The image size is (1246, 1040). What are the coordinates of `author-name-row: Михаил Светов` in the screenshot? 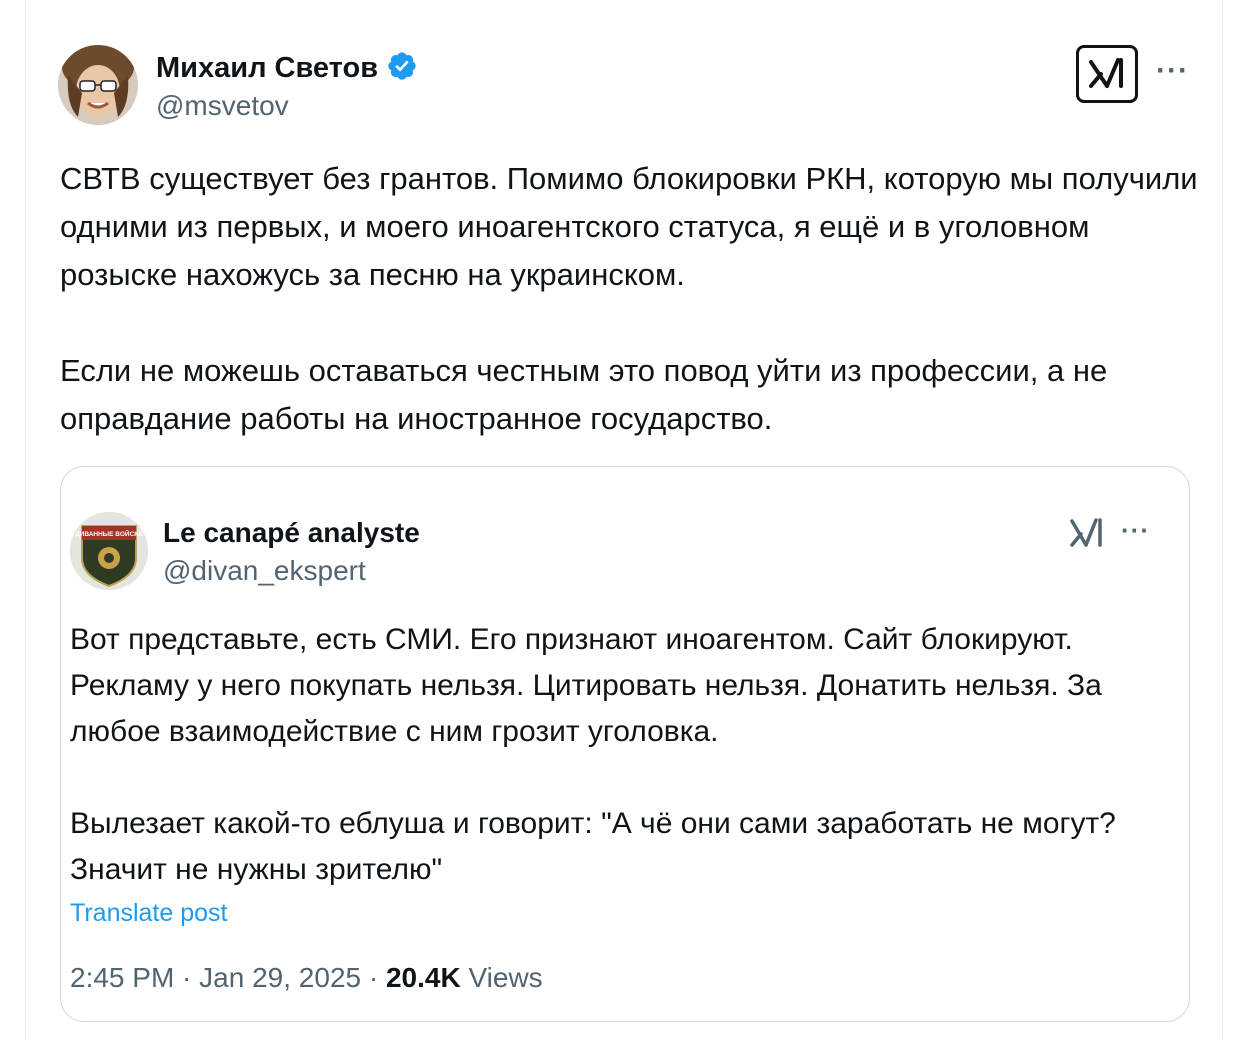 It's located at (287, 68).